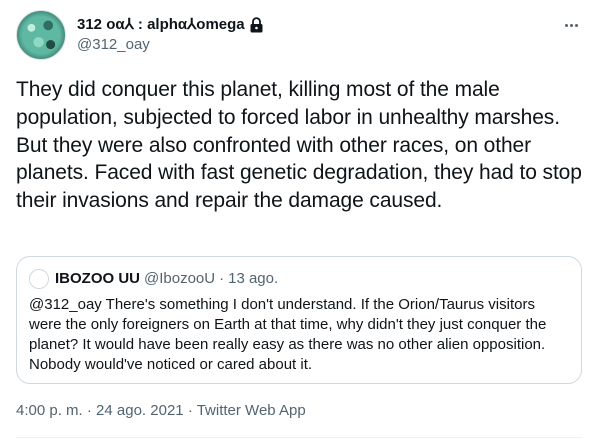 Image resolution: width=598 pixels, height=440 pixels. I want to click on quoted-date: 13 ago., so click(253, 278).